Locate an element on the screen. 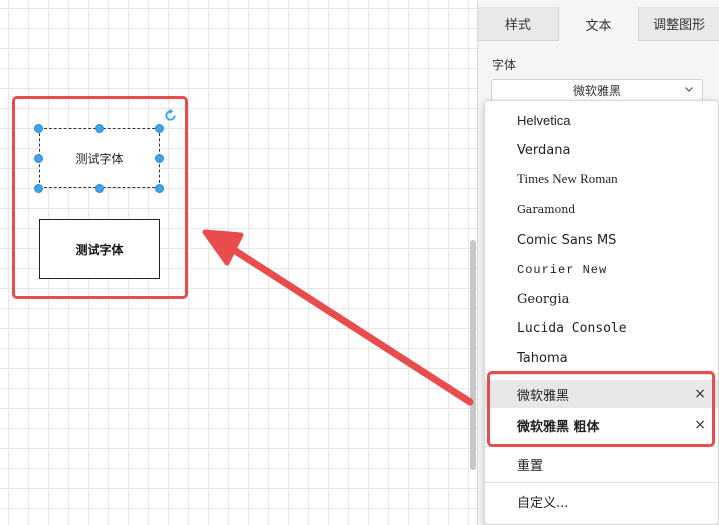  font-option-helvetica: Helvetica is located at coordinates (601, 120).